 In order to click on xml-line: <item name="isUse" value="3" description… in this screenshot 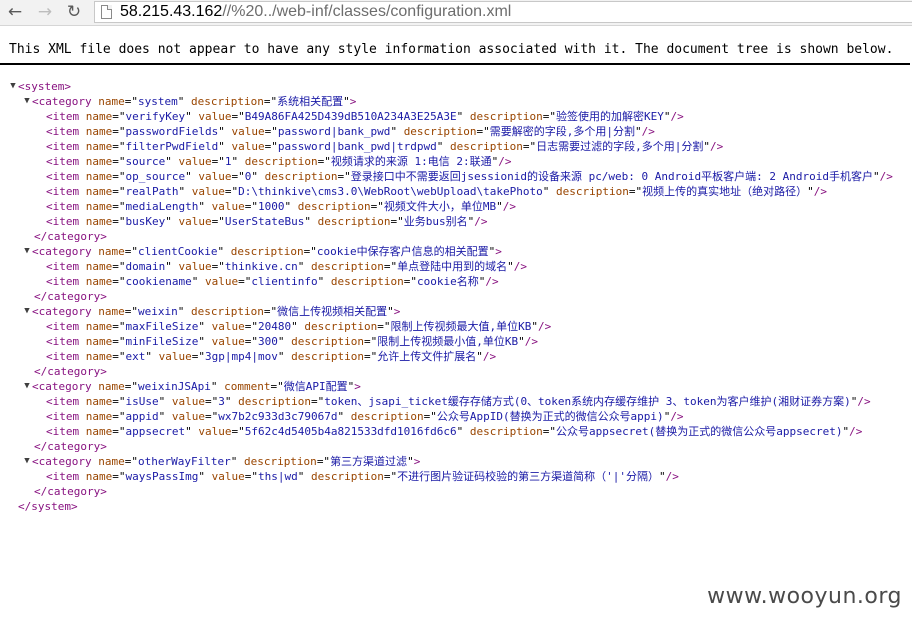, I will do `click(456, 401)`.